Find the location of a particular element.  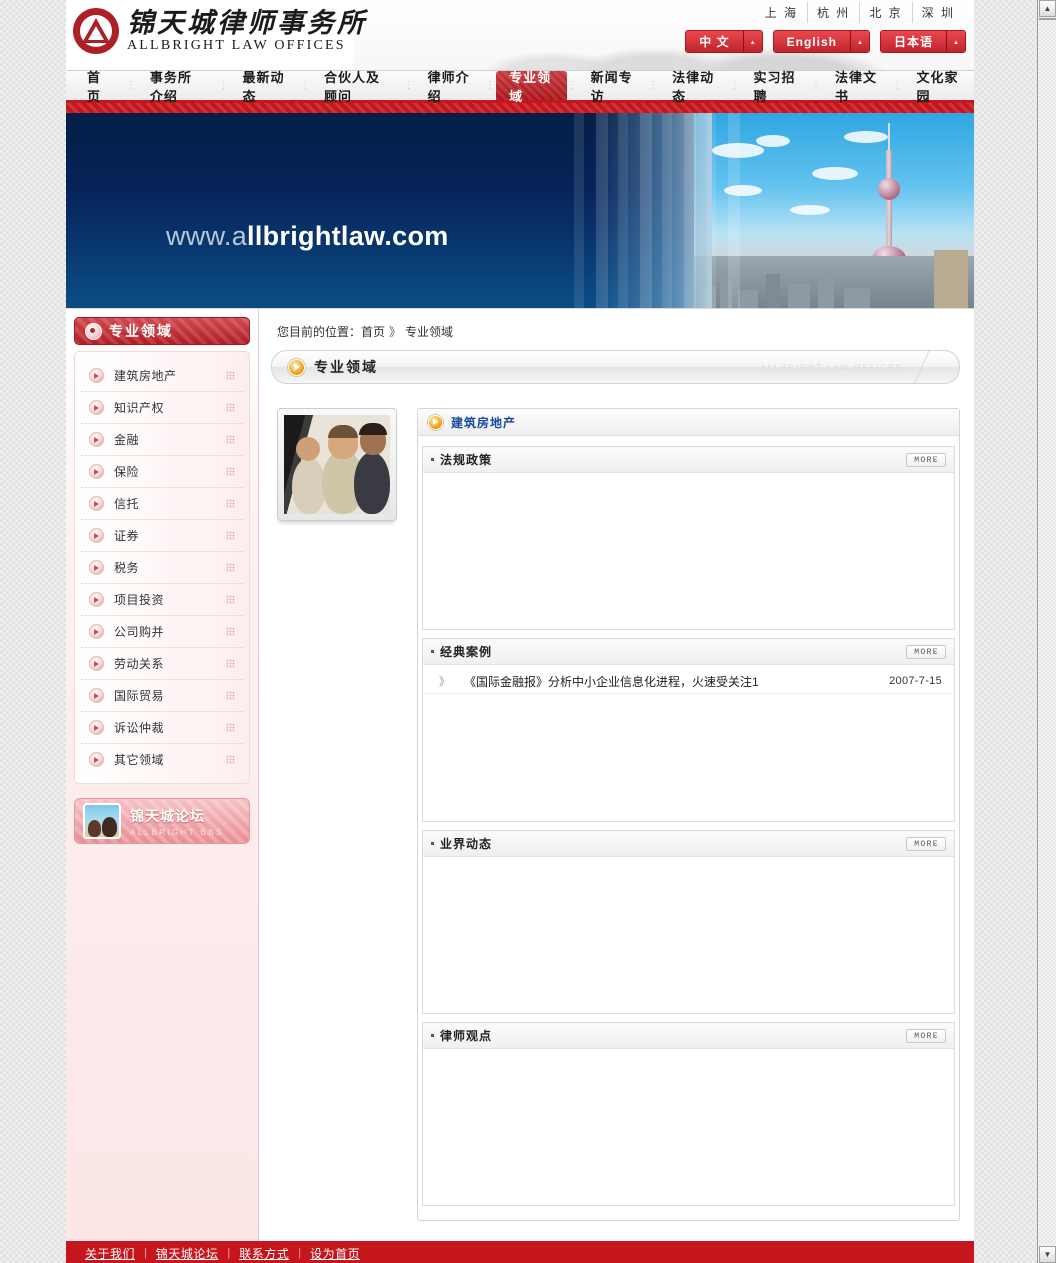

practice-area-panel-header: 建筑房地产 is located at coordinates (688, 422).